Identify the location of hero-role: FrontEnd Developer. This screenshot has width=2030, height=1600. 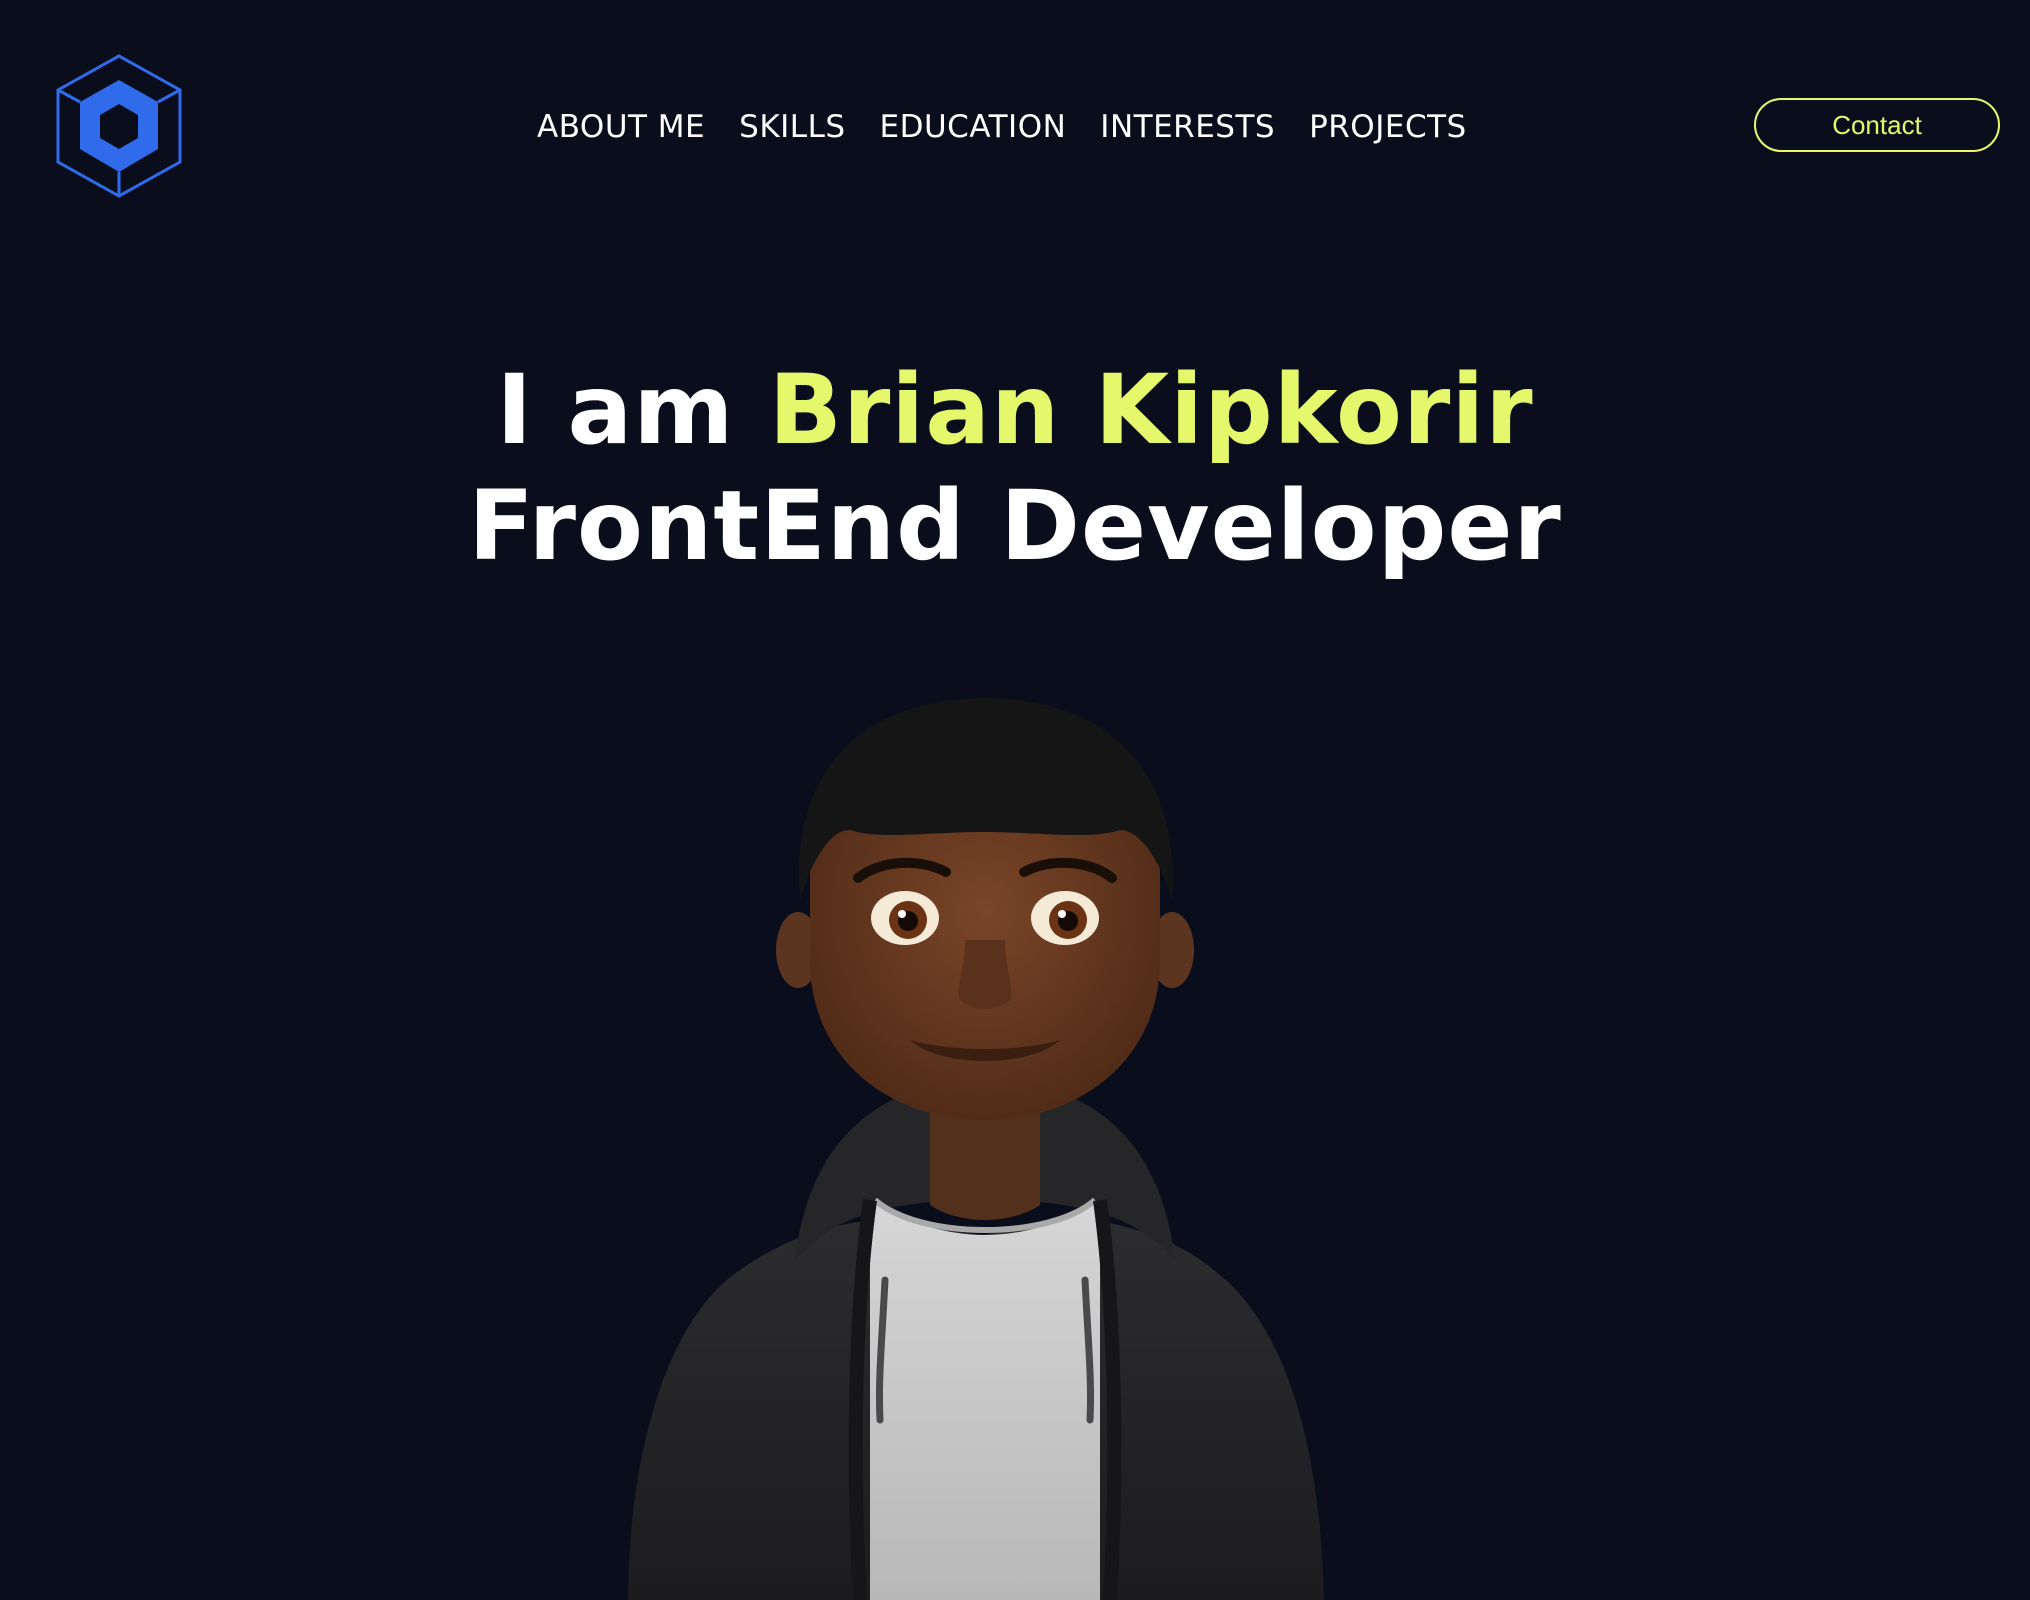
(1015, 526).